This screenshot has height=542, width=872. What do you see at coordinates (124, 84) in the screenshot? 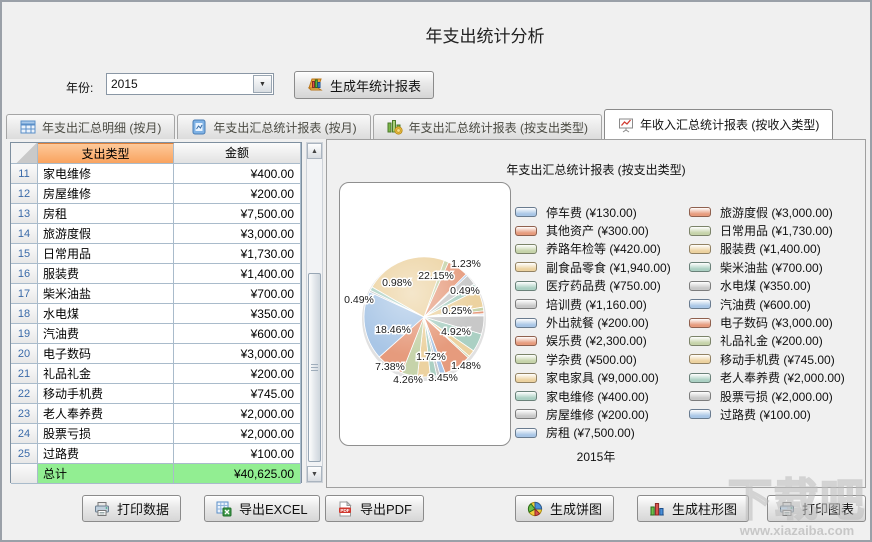
I see `year-value: 2015` at bounding box center [124, 84].